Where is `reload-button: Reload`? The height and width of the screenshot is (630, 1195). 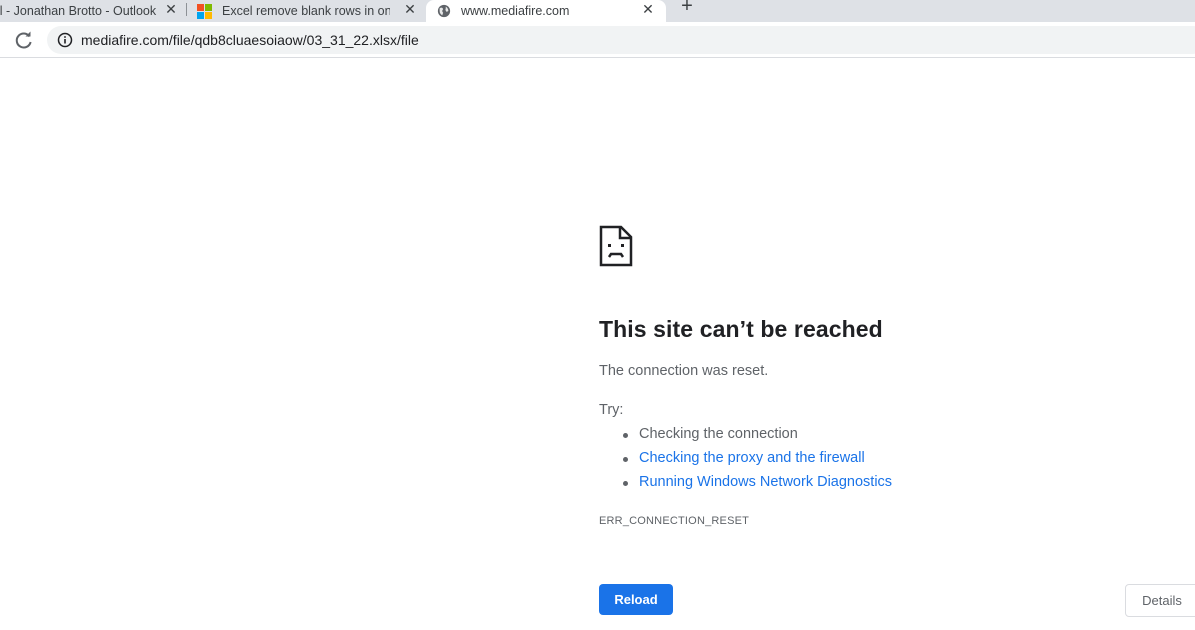 reload-button: Reload is located at coordinates (636, 599).